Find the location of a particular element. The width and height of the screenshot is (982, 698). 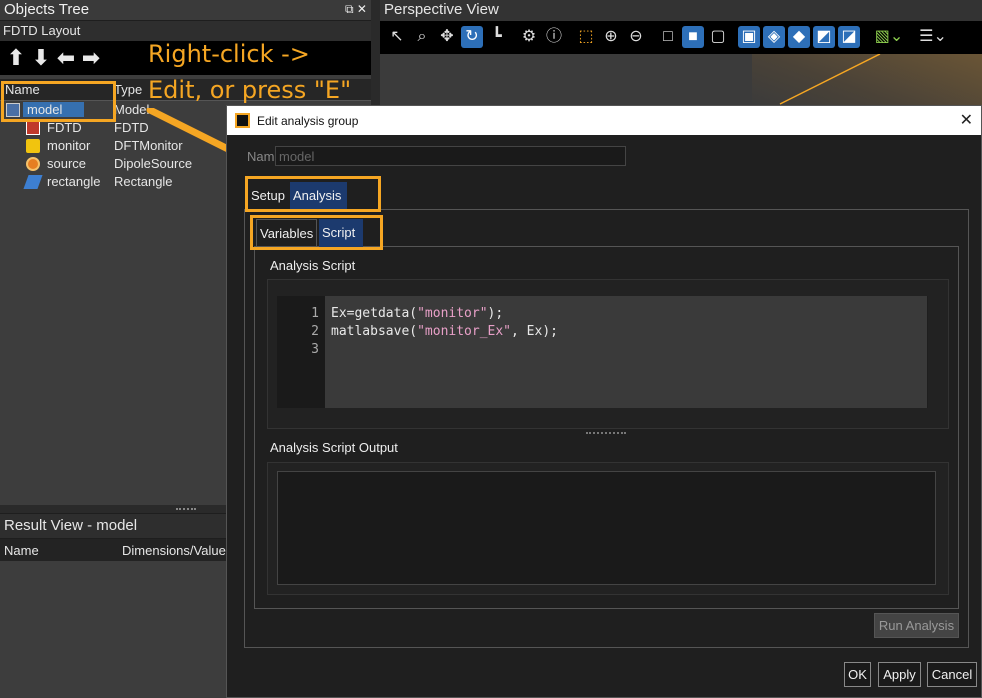

move-up-icon: ⬆ is located at coordinates (16, 58).